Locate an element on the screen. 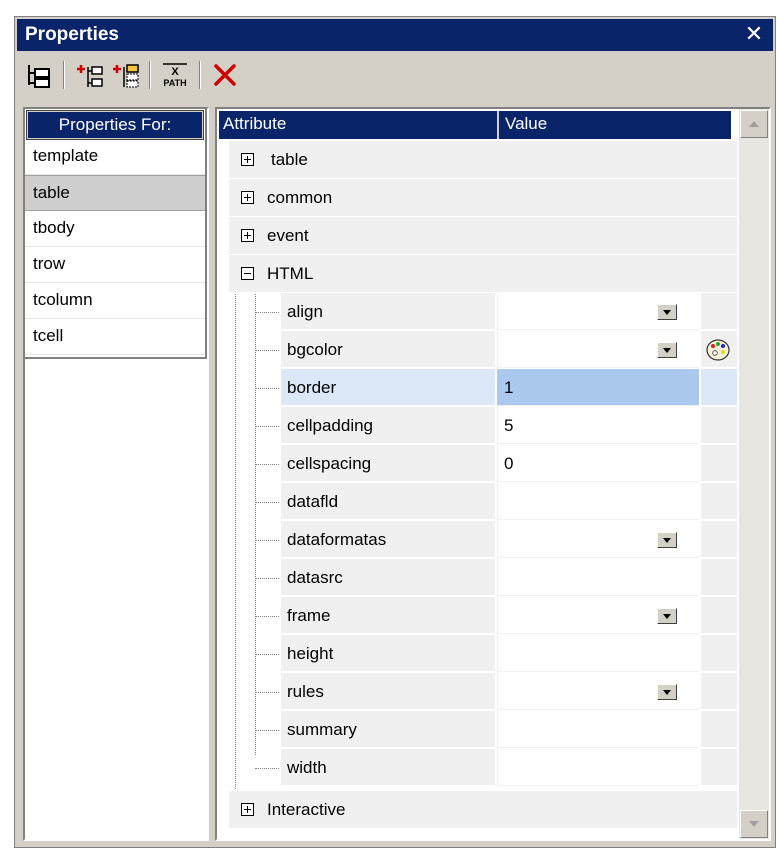 The image size is (778, 850). tree-view-icon is located at coordinates (39, 75).